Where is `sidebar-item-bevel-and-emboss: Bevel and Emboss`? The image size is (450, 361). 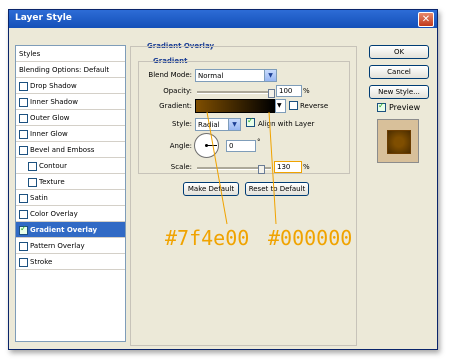
sidebar-item-bevel-and-emboss: Bevel and Emboss is located at coordinates (70, 150).